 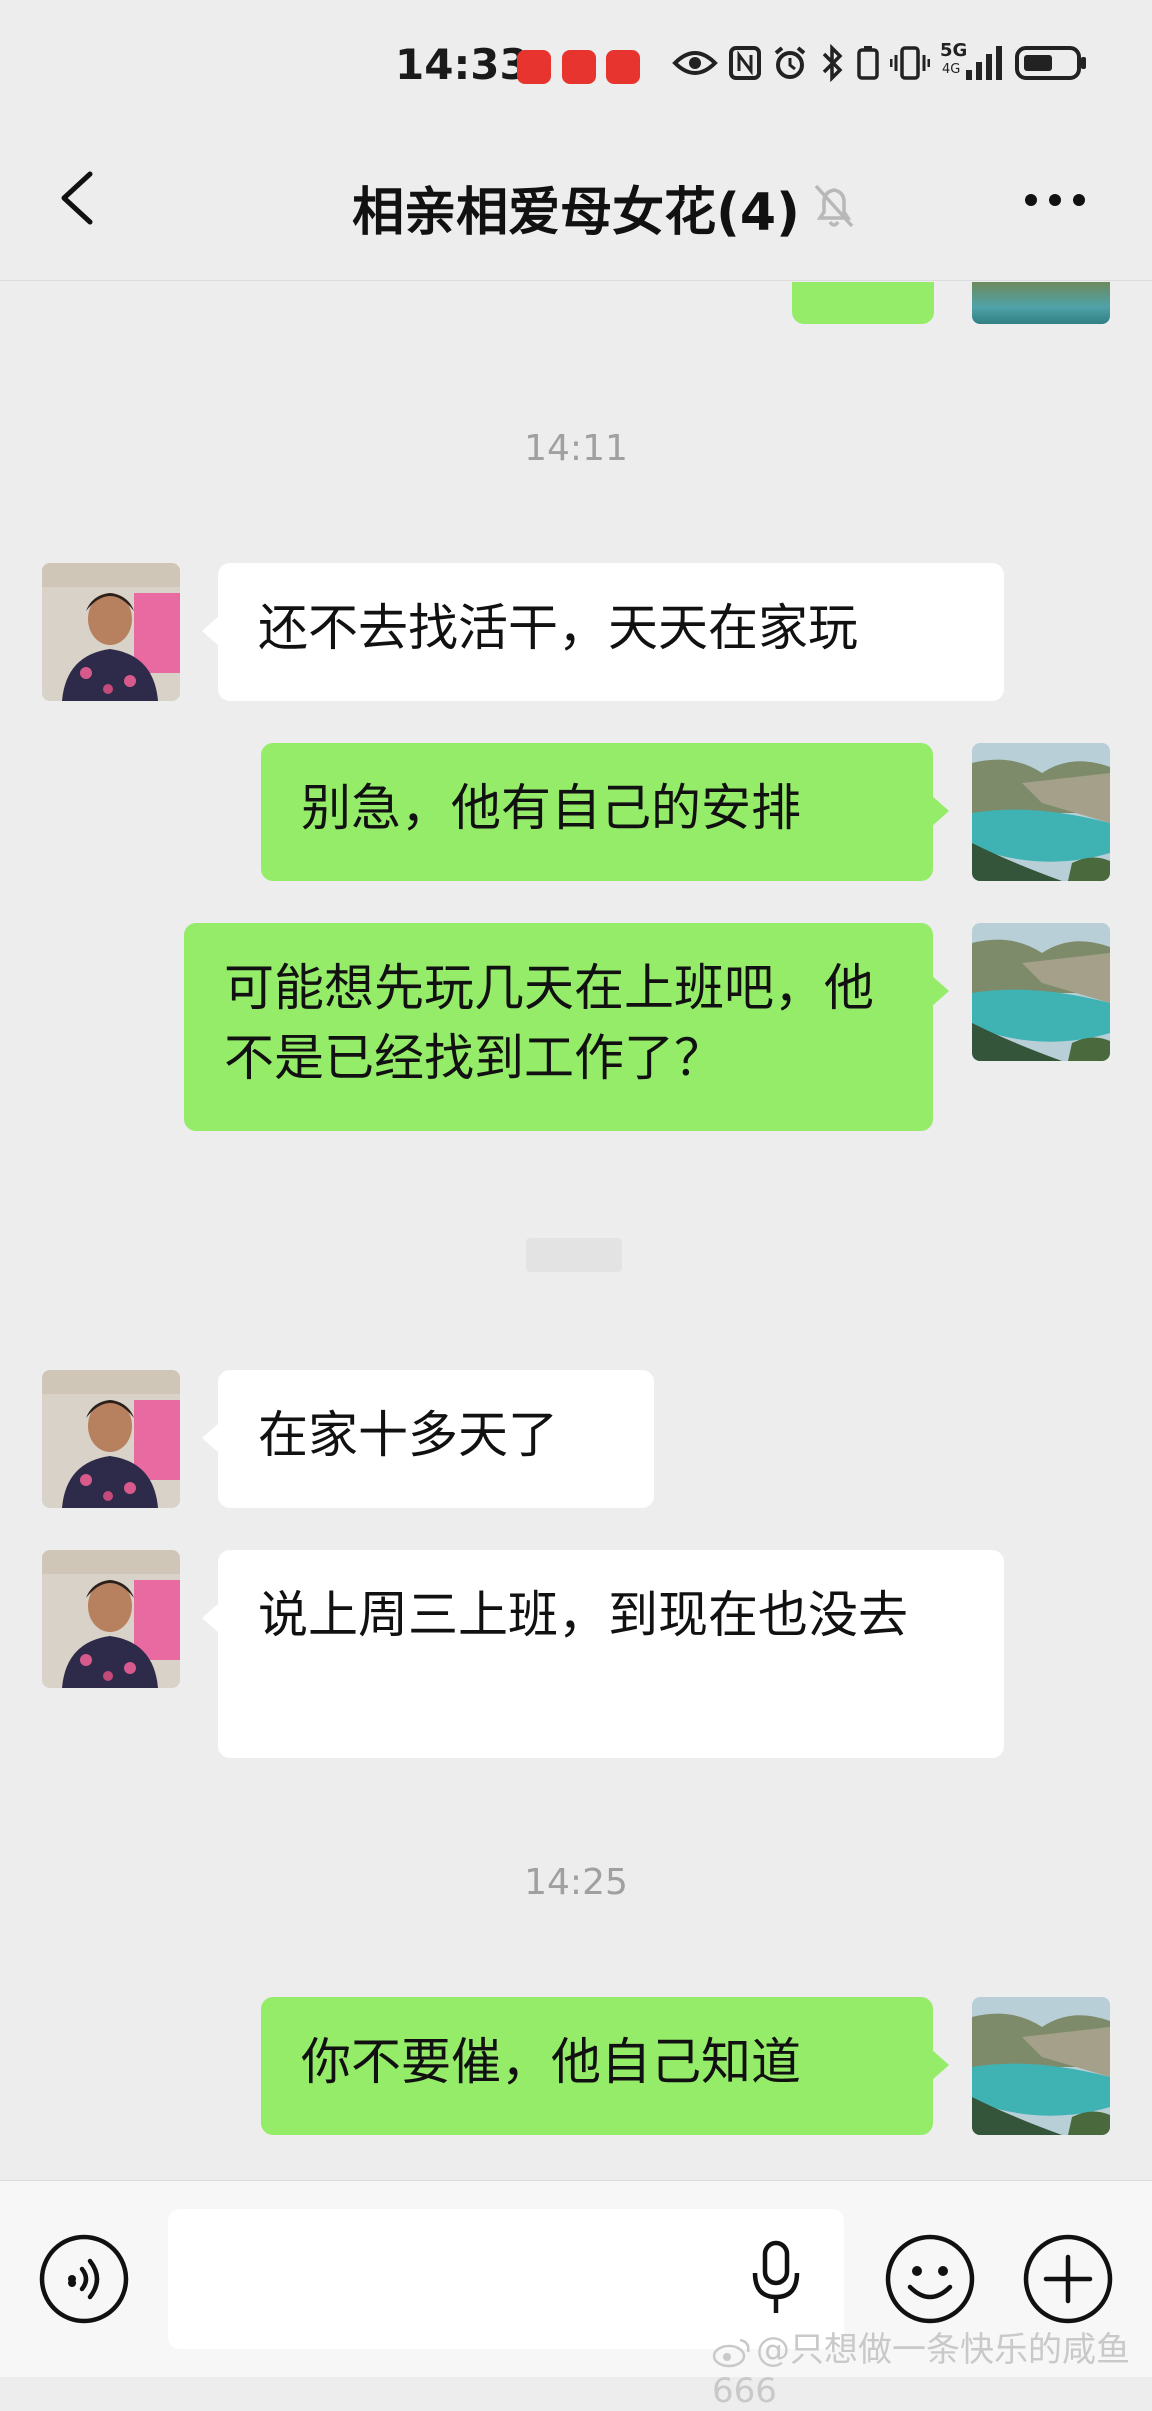 I want to click on signal-icon, so click(x=984, y=63).